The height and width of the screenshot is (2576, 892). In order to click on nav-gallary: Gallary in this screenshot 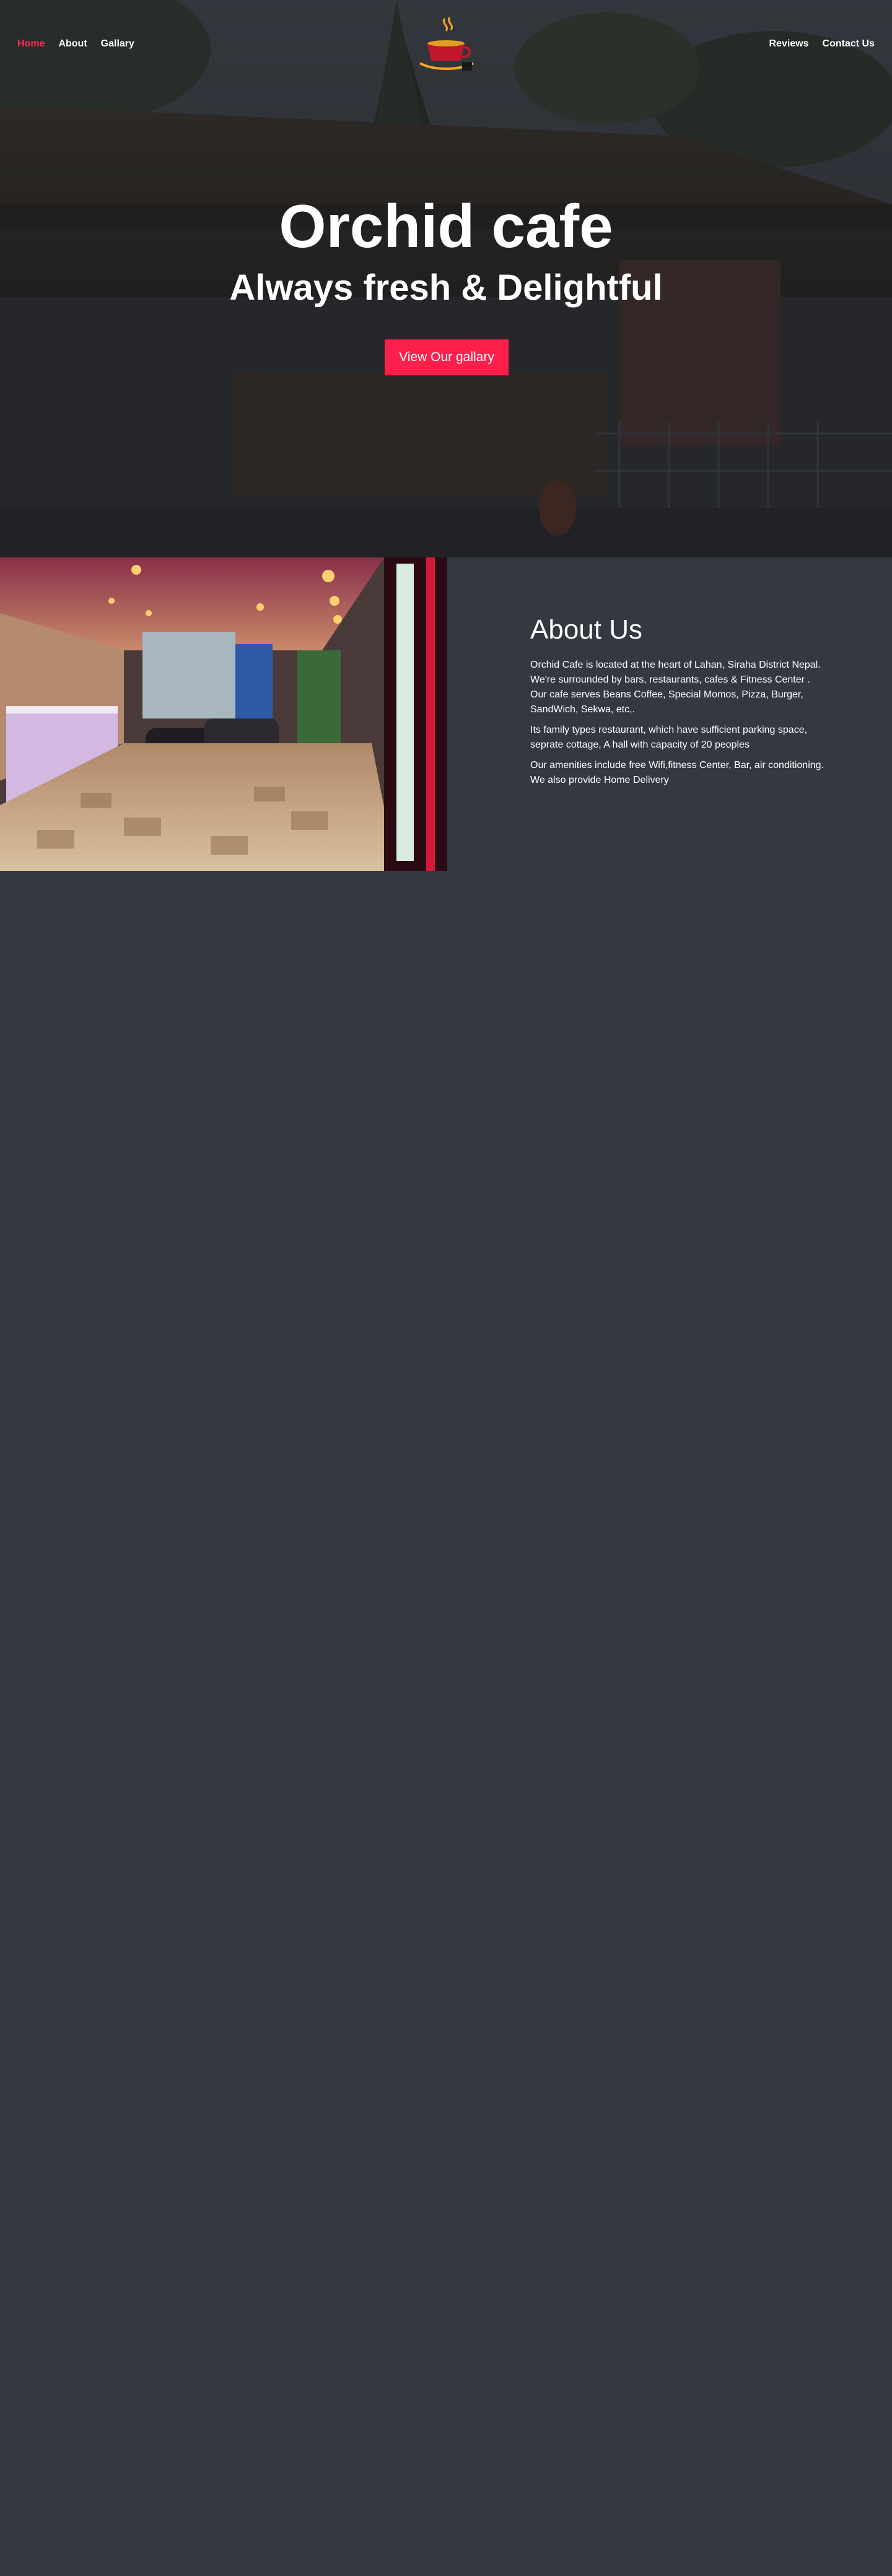, I will do `click(118, 44)`.